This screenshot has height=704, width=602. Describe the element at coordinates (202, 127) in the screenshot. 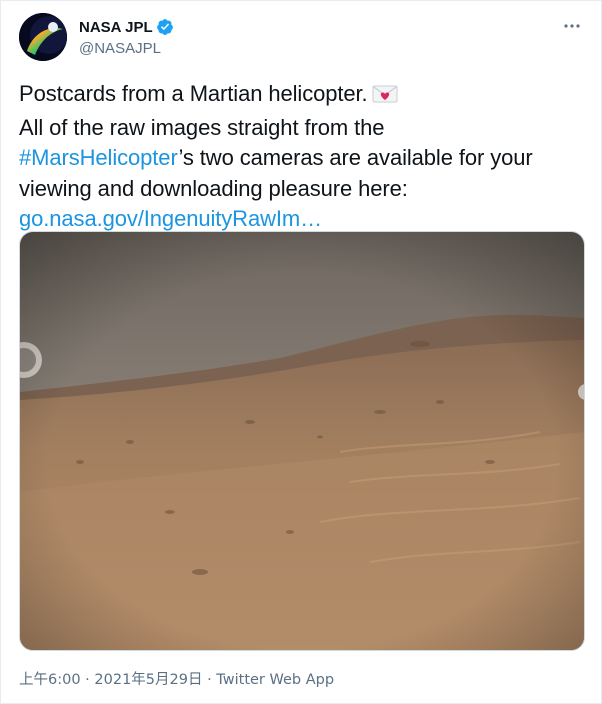

I see `tweet-line-2: All of the raw images straight from the` at that location.